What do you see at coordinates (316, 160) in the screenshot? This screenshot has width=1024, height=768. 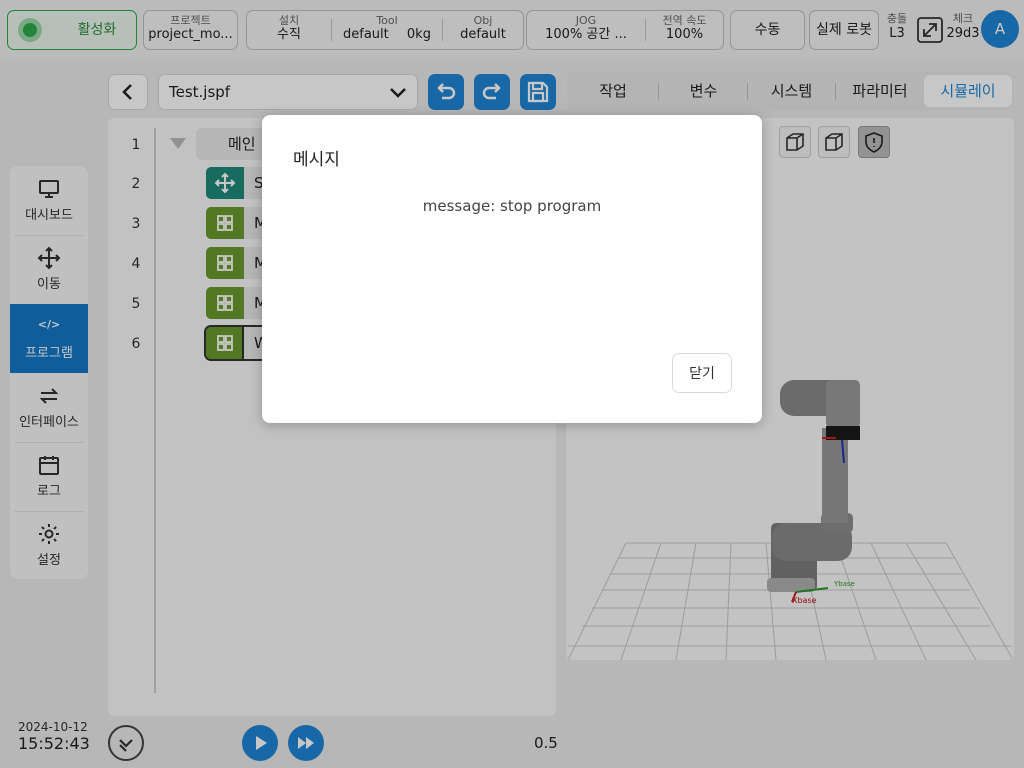 I see `dialog-title: 메시지` at bounding box center [316, 160].